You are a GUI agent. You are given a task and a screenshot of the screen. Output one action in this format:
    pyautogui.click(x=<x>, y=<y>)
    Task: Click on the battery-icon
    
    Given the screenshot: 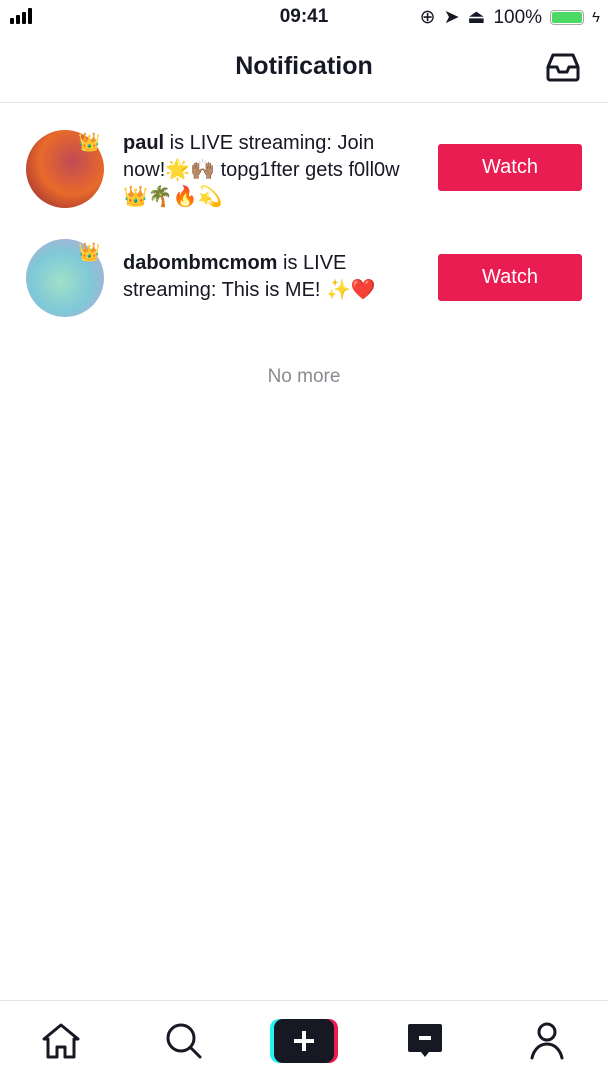 What is the action you would take?
    pyautogui.click(x=567, y=17)
    